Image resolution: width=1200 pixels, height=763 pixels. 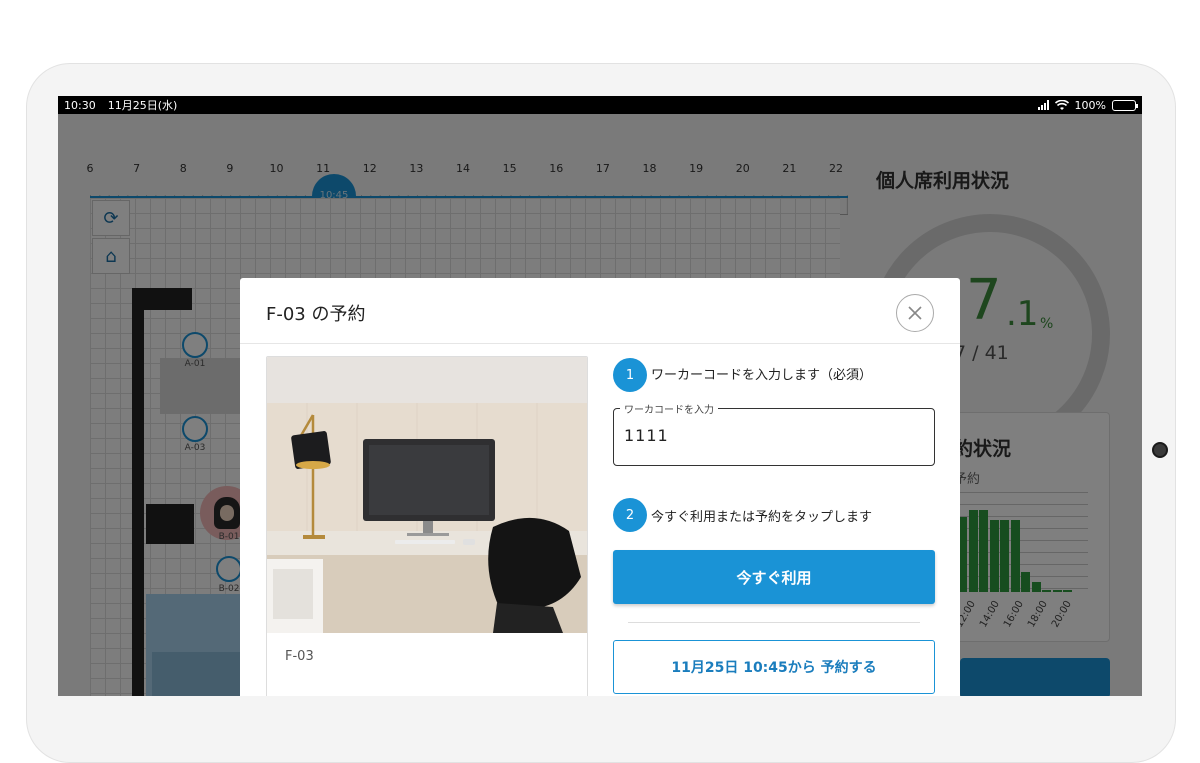 I want to click on worker-code-input, so click(x=774, y=435).